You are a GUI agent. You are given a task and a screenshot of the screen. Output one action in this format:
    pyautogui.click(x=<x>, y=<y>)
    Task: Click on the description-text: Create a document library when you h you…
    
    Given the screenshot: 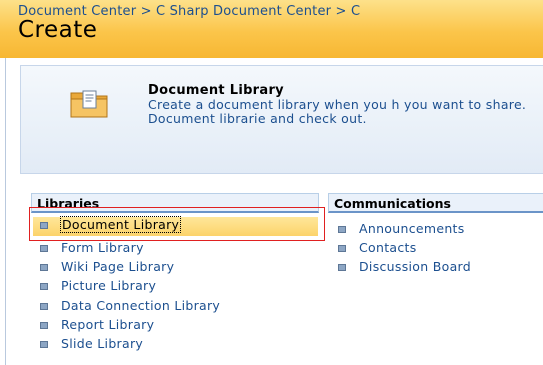 What is the action you would take?
    pyautogui.click(x=337, y=111)
    